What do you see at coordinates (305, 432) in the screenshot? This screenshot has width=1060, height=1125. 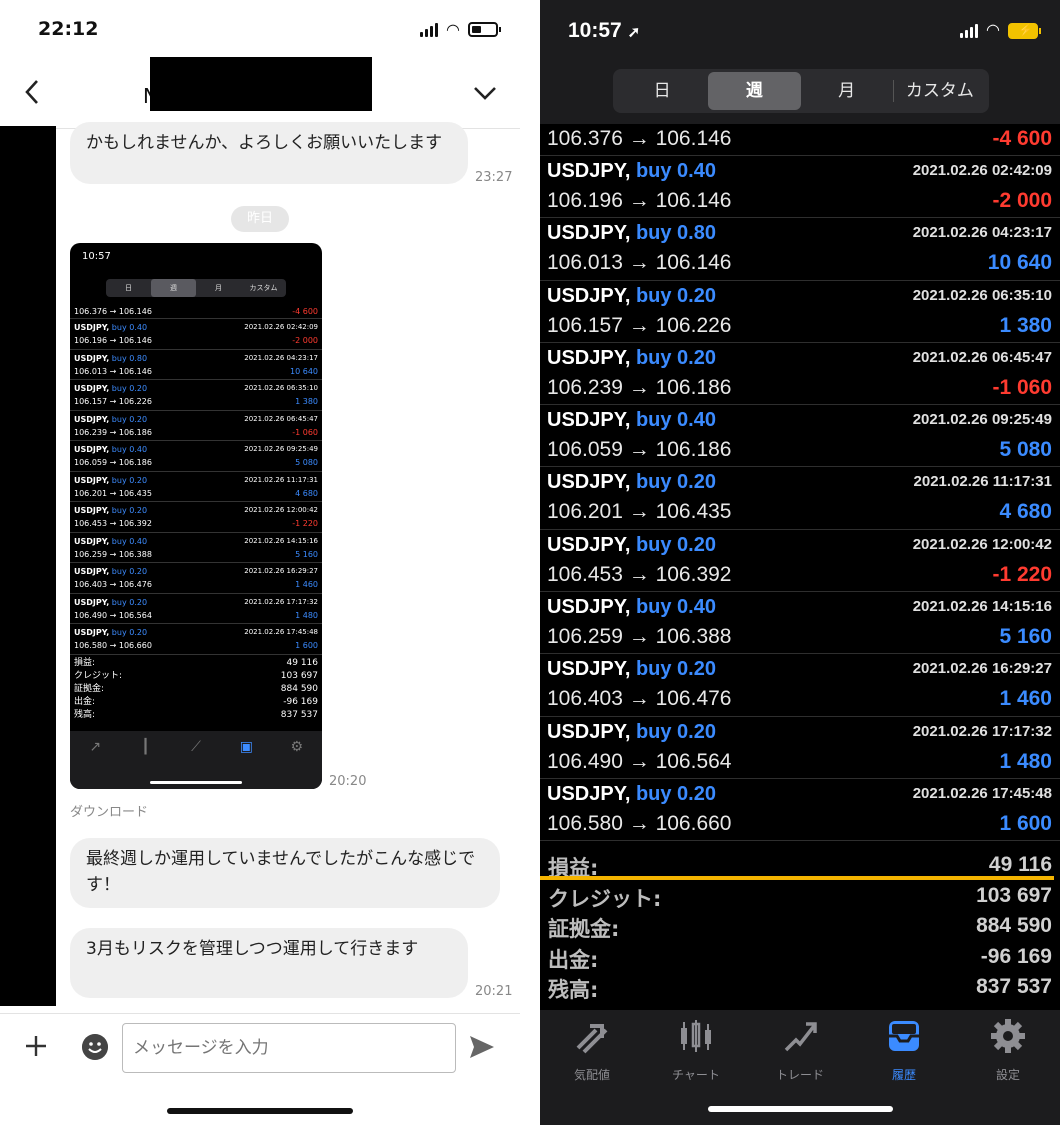 I see `thumb-profit: -1 060` at bounding box center [305, 432].